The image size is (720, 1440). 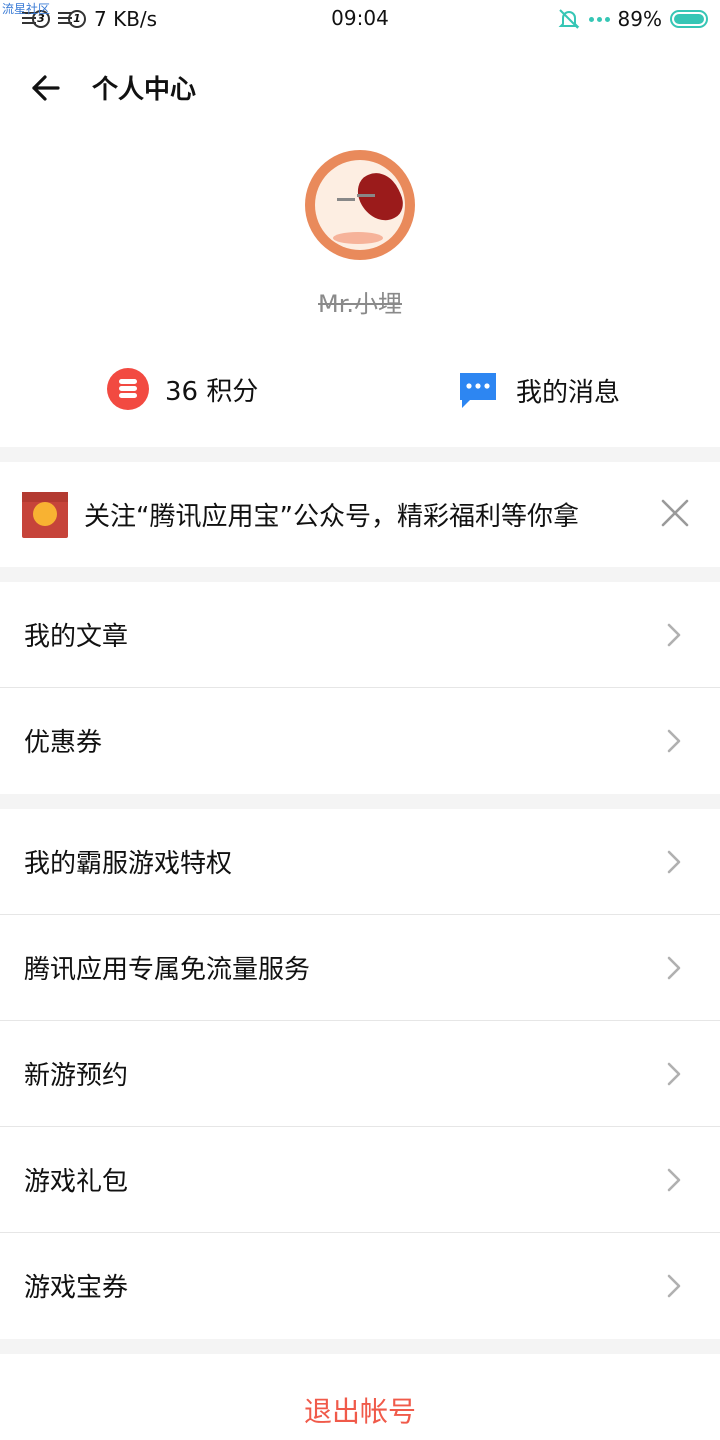 I want to click on menu-item-label: 新游预约, so click(x=76, y=1076).